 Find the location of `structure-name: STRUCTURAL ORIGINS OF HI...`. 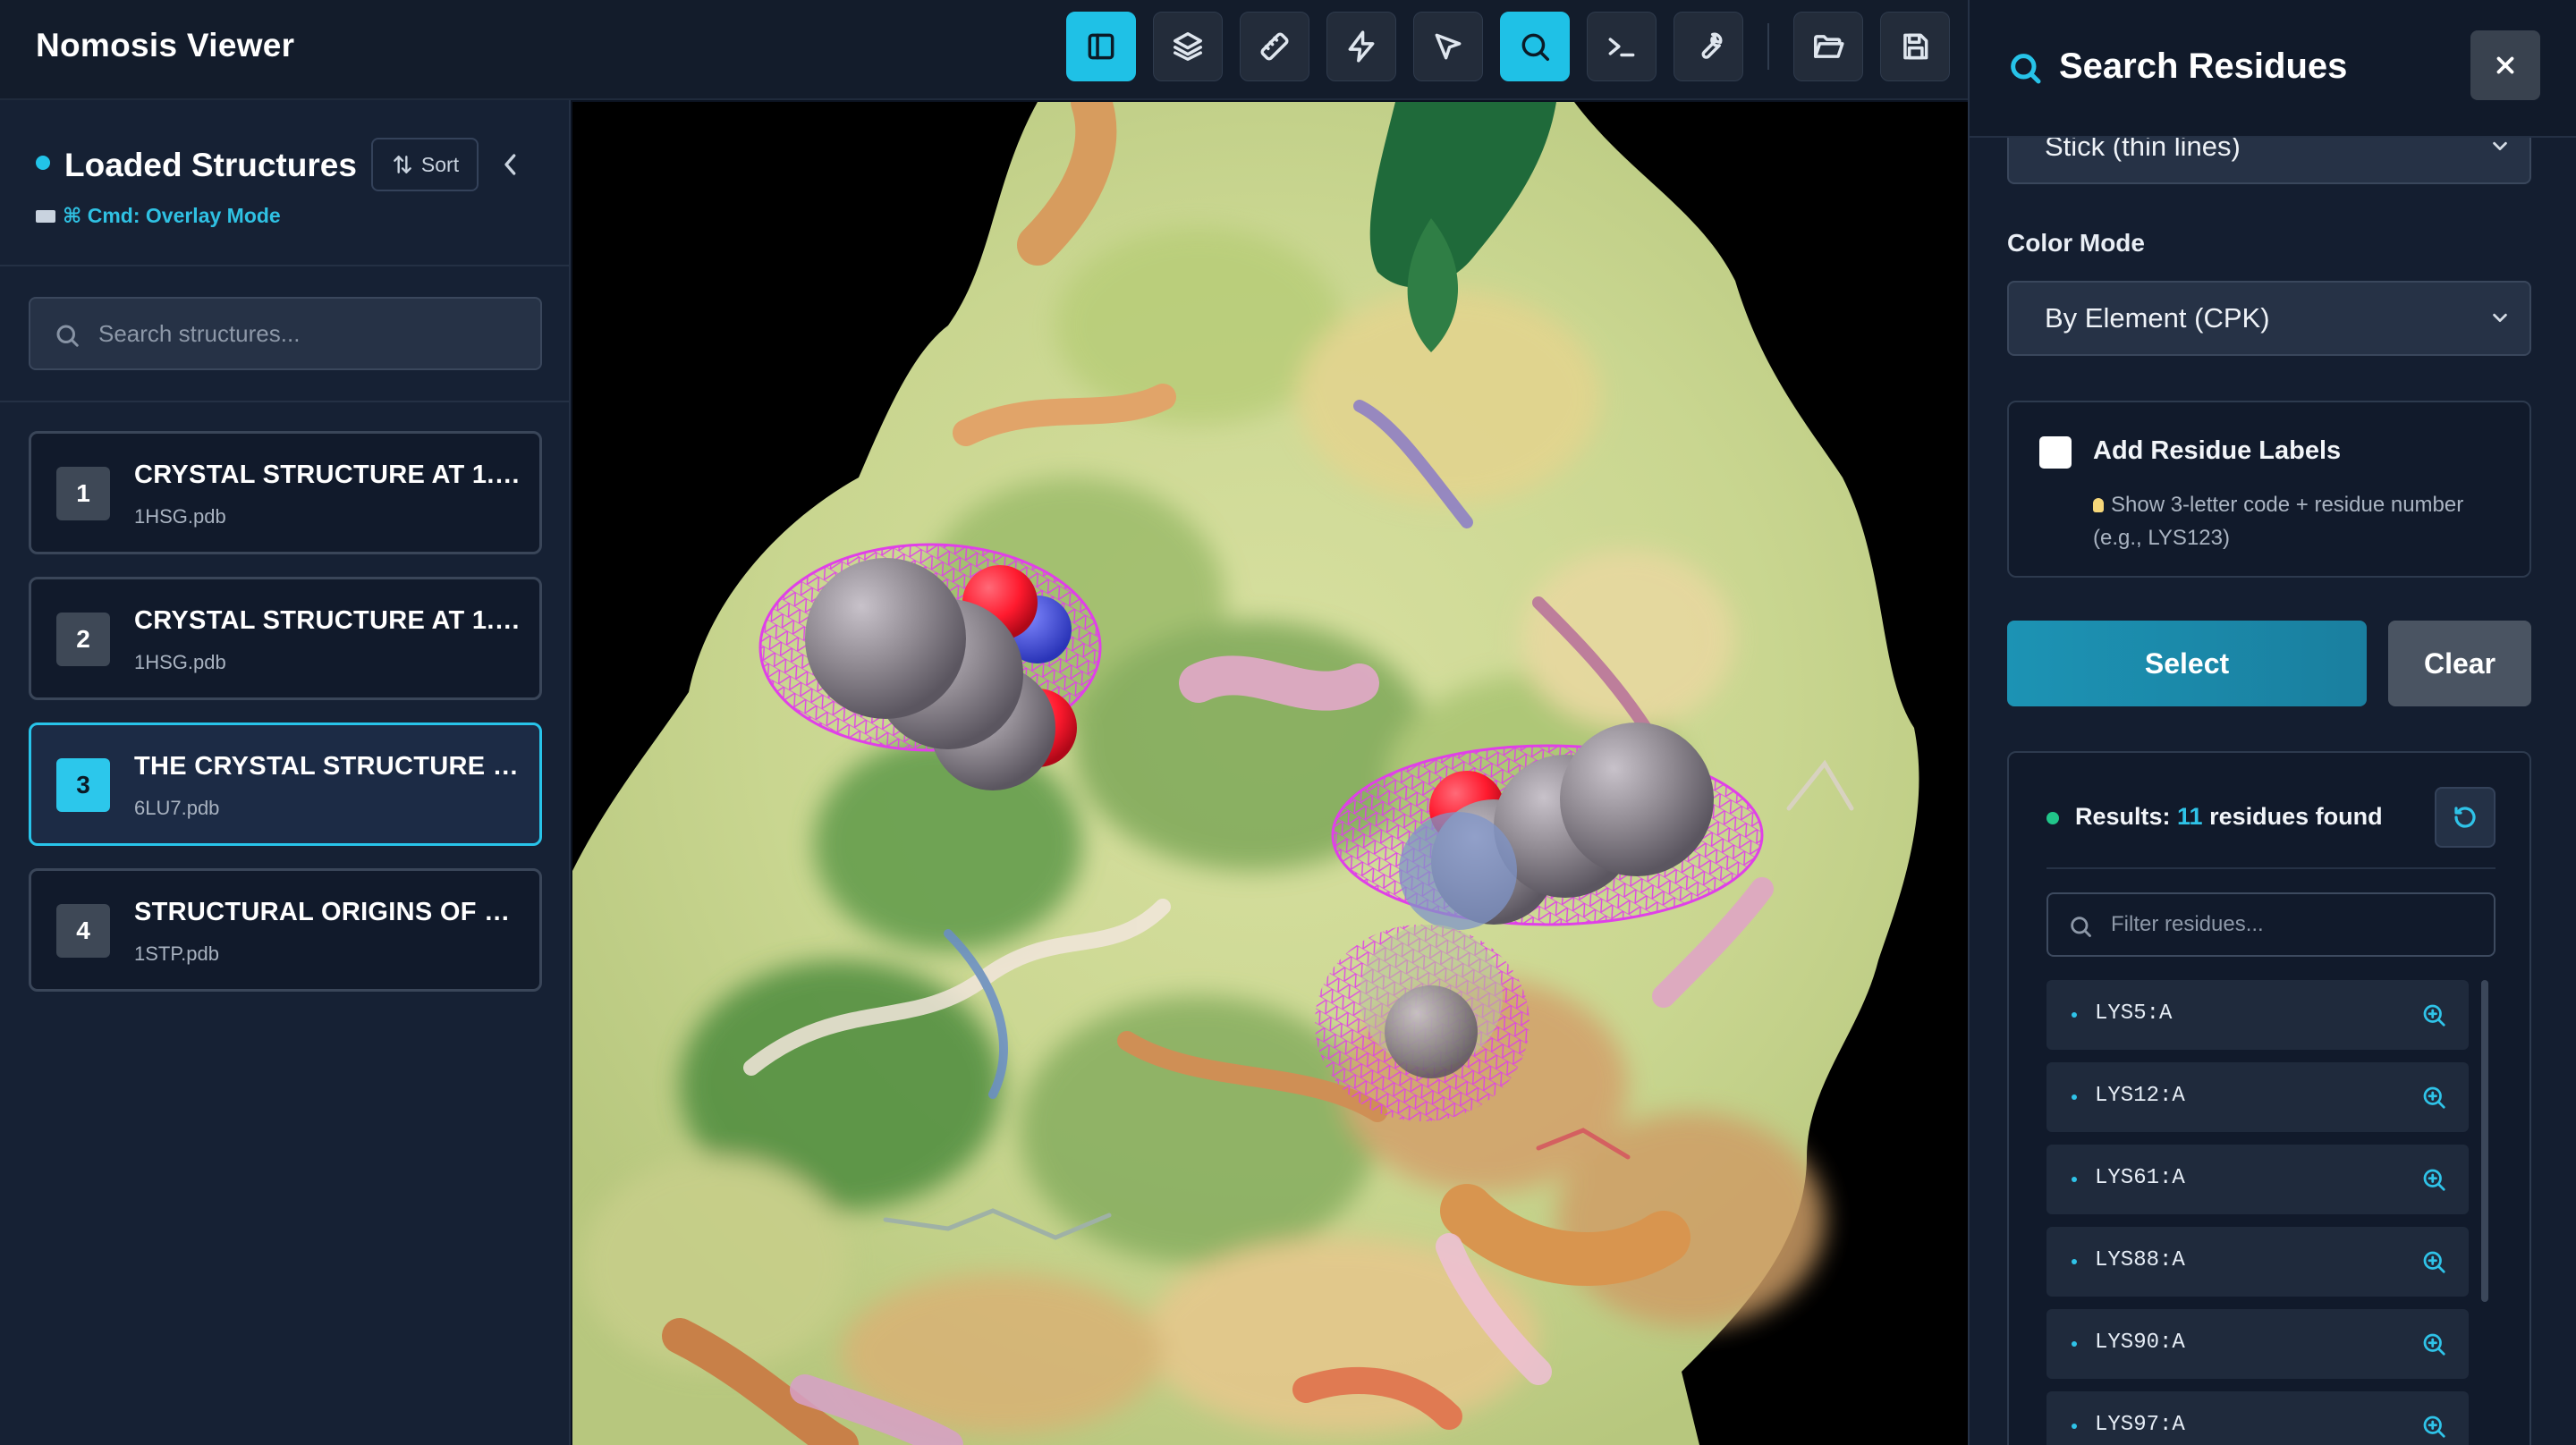

structure-name: STRUCTURAL ORIGINS OF HI... is located at coordinates (331, 912).